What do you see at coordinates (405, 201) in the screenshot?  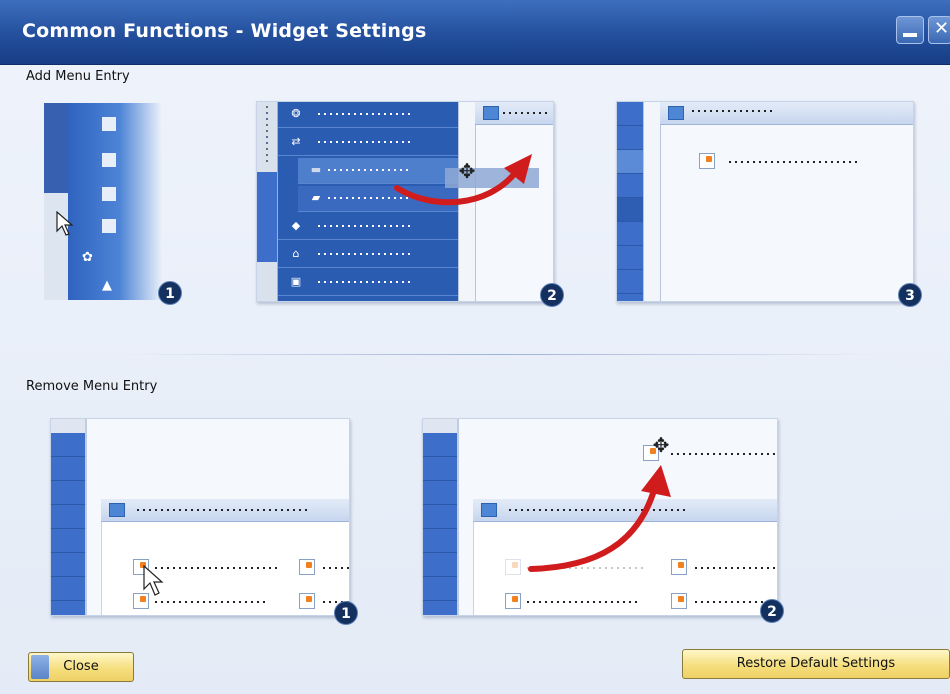 I see `add-step-2-illustration: ❂ ⇄ ▬ ▰ ◆ ⌂ ▣ ✥` at bounding box center [405, 201].